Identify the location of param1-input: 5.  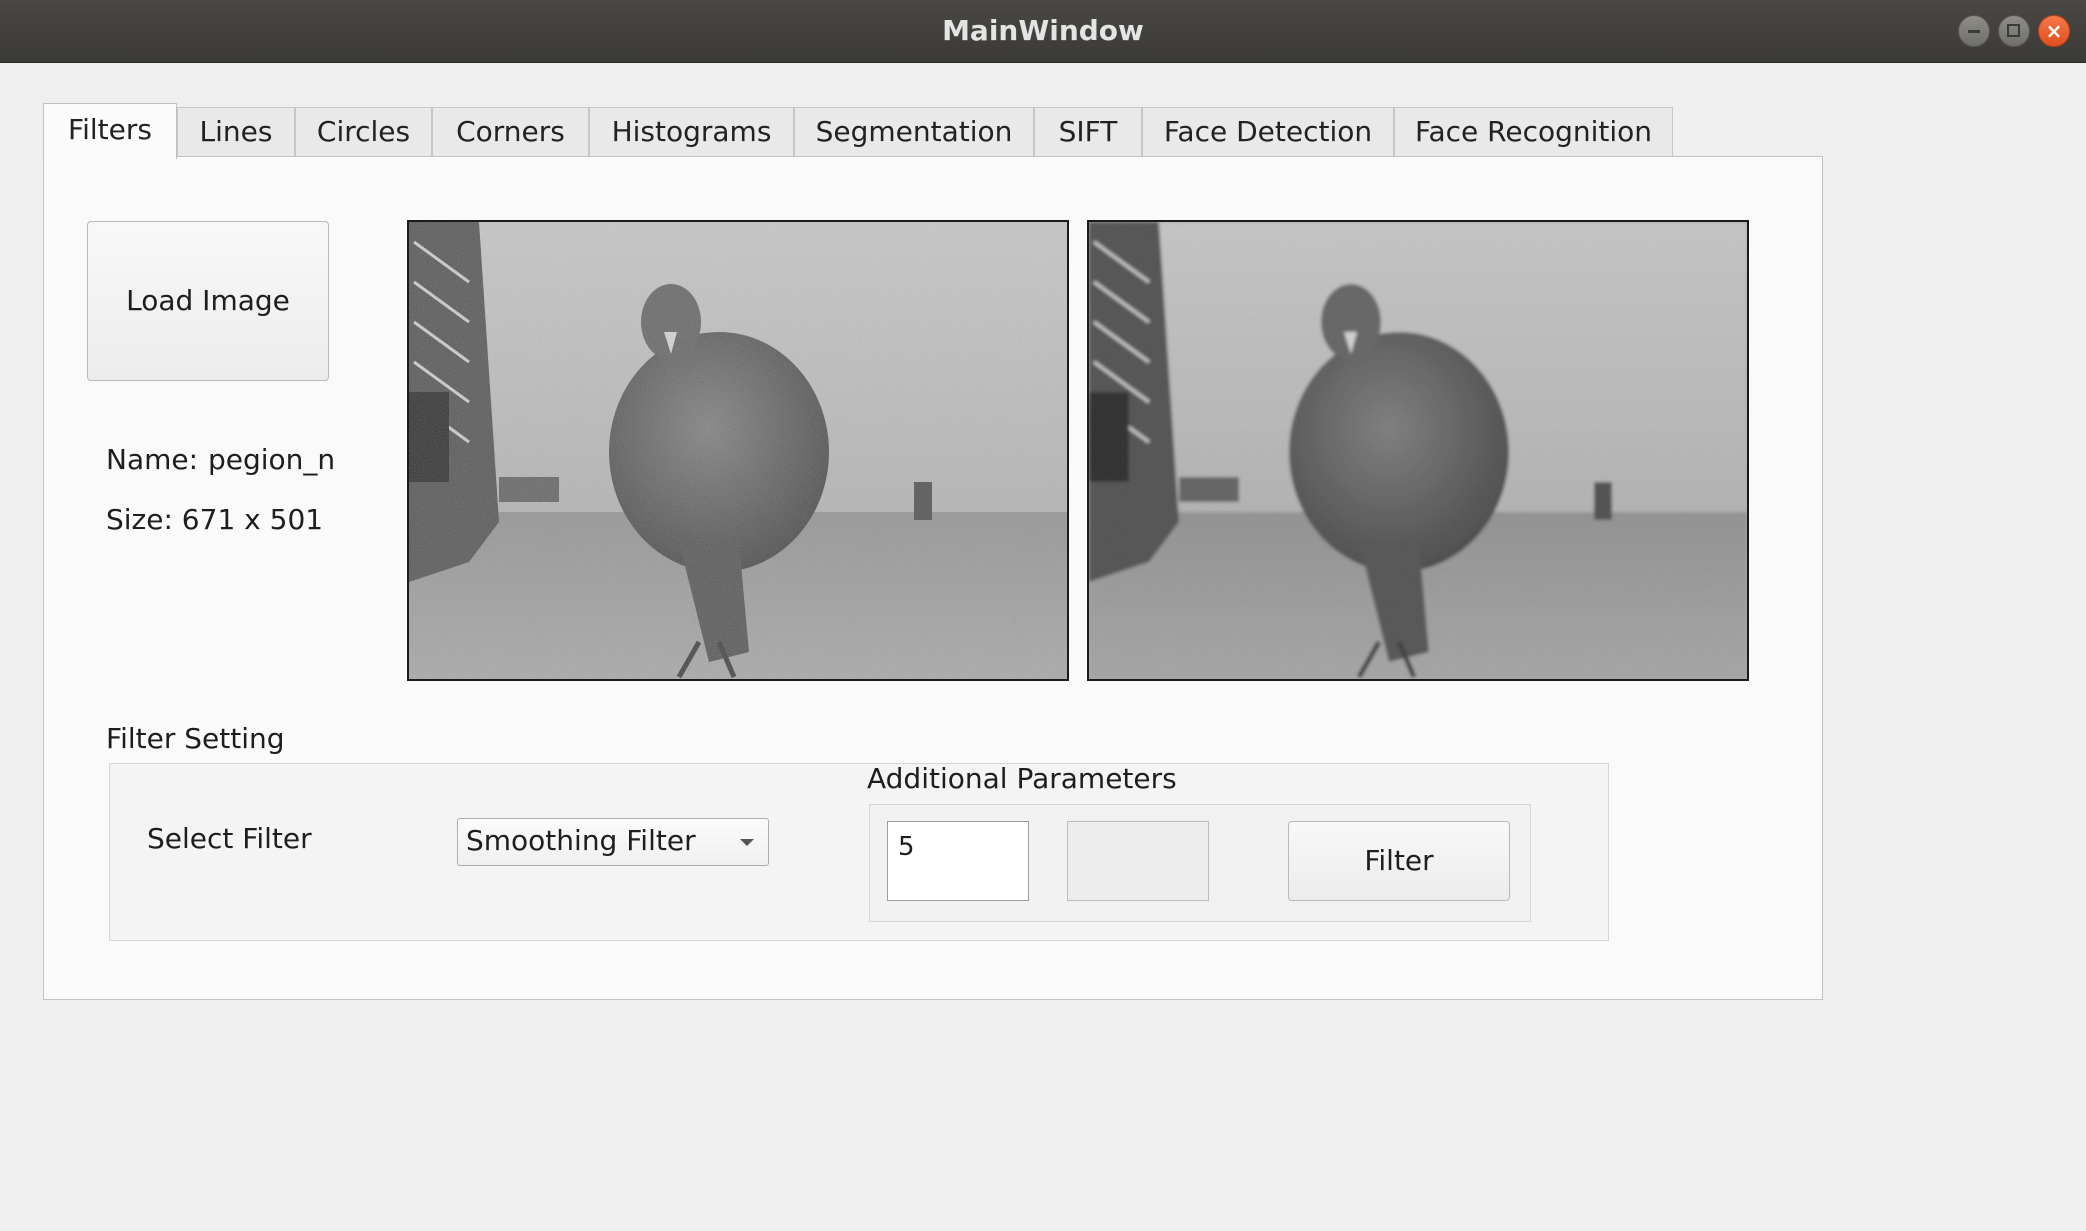
(958, 861).